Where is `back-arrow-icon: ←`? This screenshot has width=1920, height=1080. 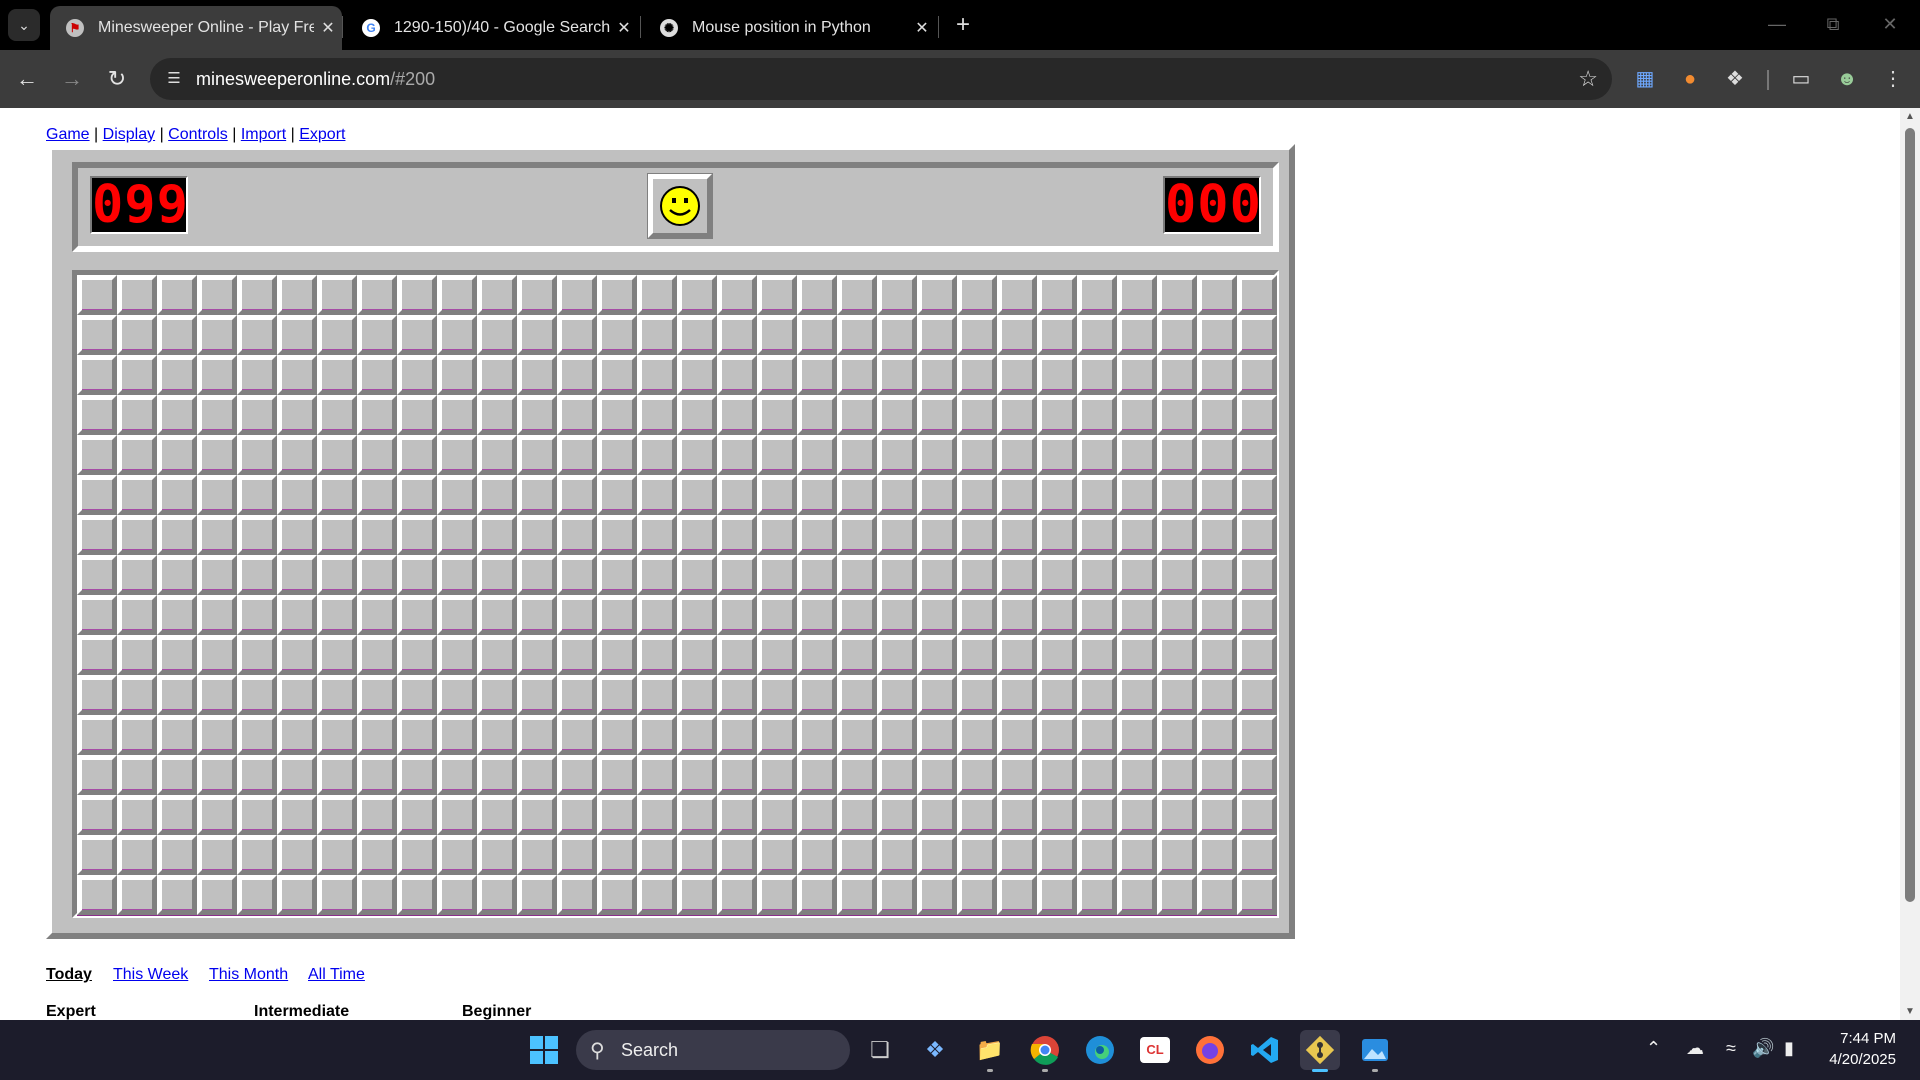
back-arrow-icon: ← is located at coordinates (27, 79).